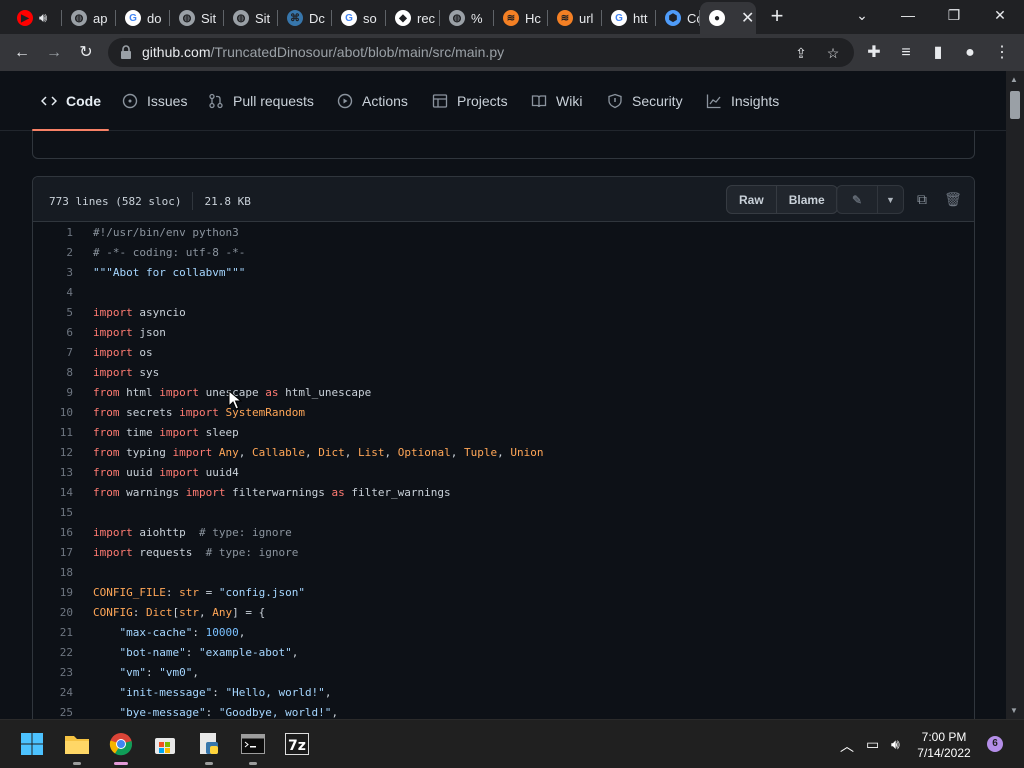 The height and width of the screenshot is (768, 1024). What do you see at coordinates (53, 313) in the screenshot?
I see `line-number: 5` at bounding box center [53, 313].